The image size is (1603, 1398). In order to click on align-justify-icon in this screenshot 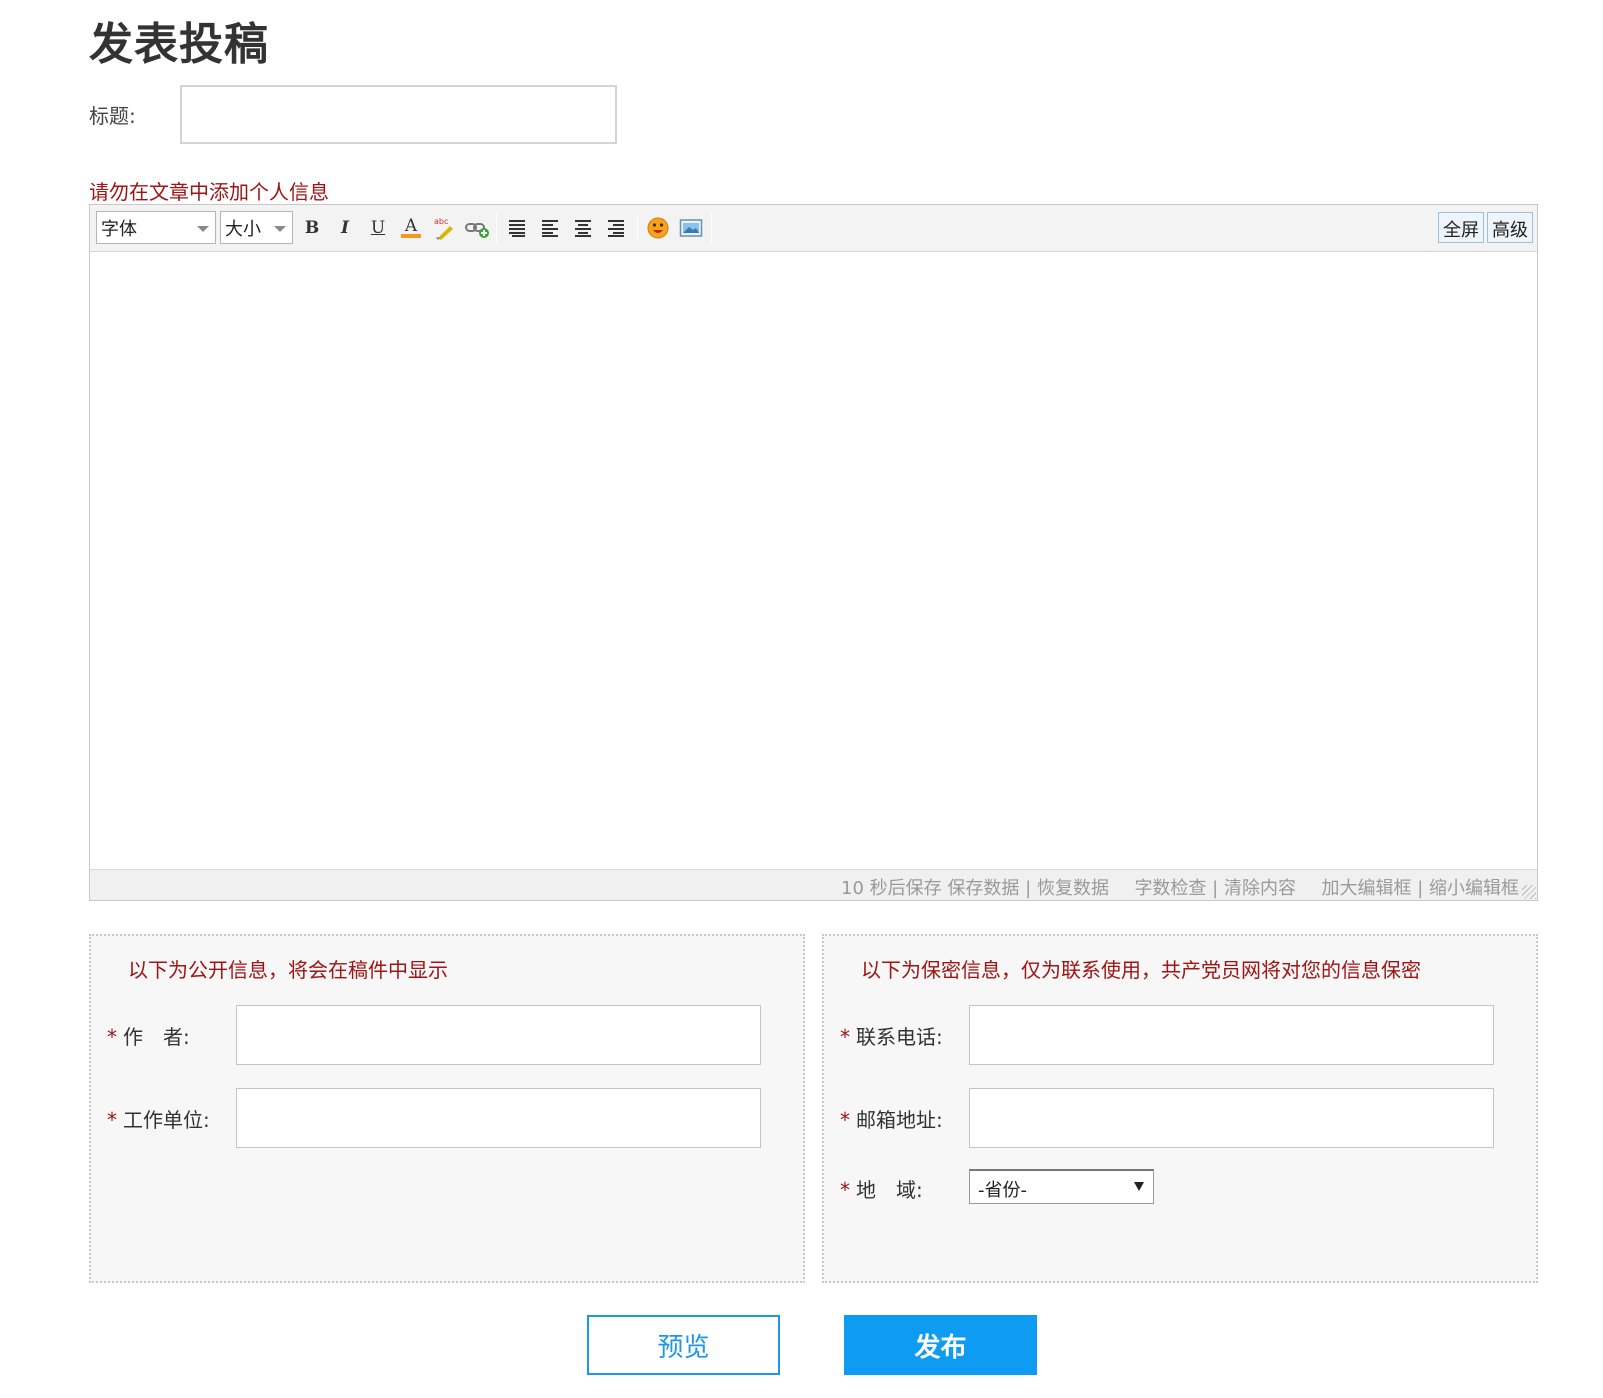, I will do `click(517, 228)`.